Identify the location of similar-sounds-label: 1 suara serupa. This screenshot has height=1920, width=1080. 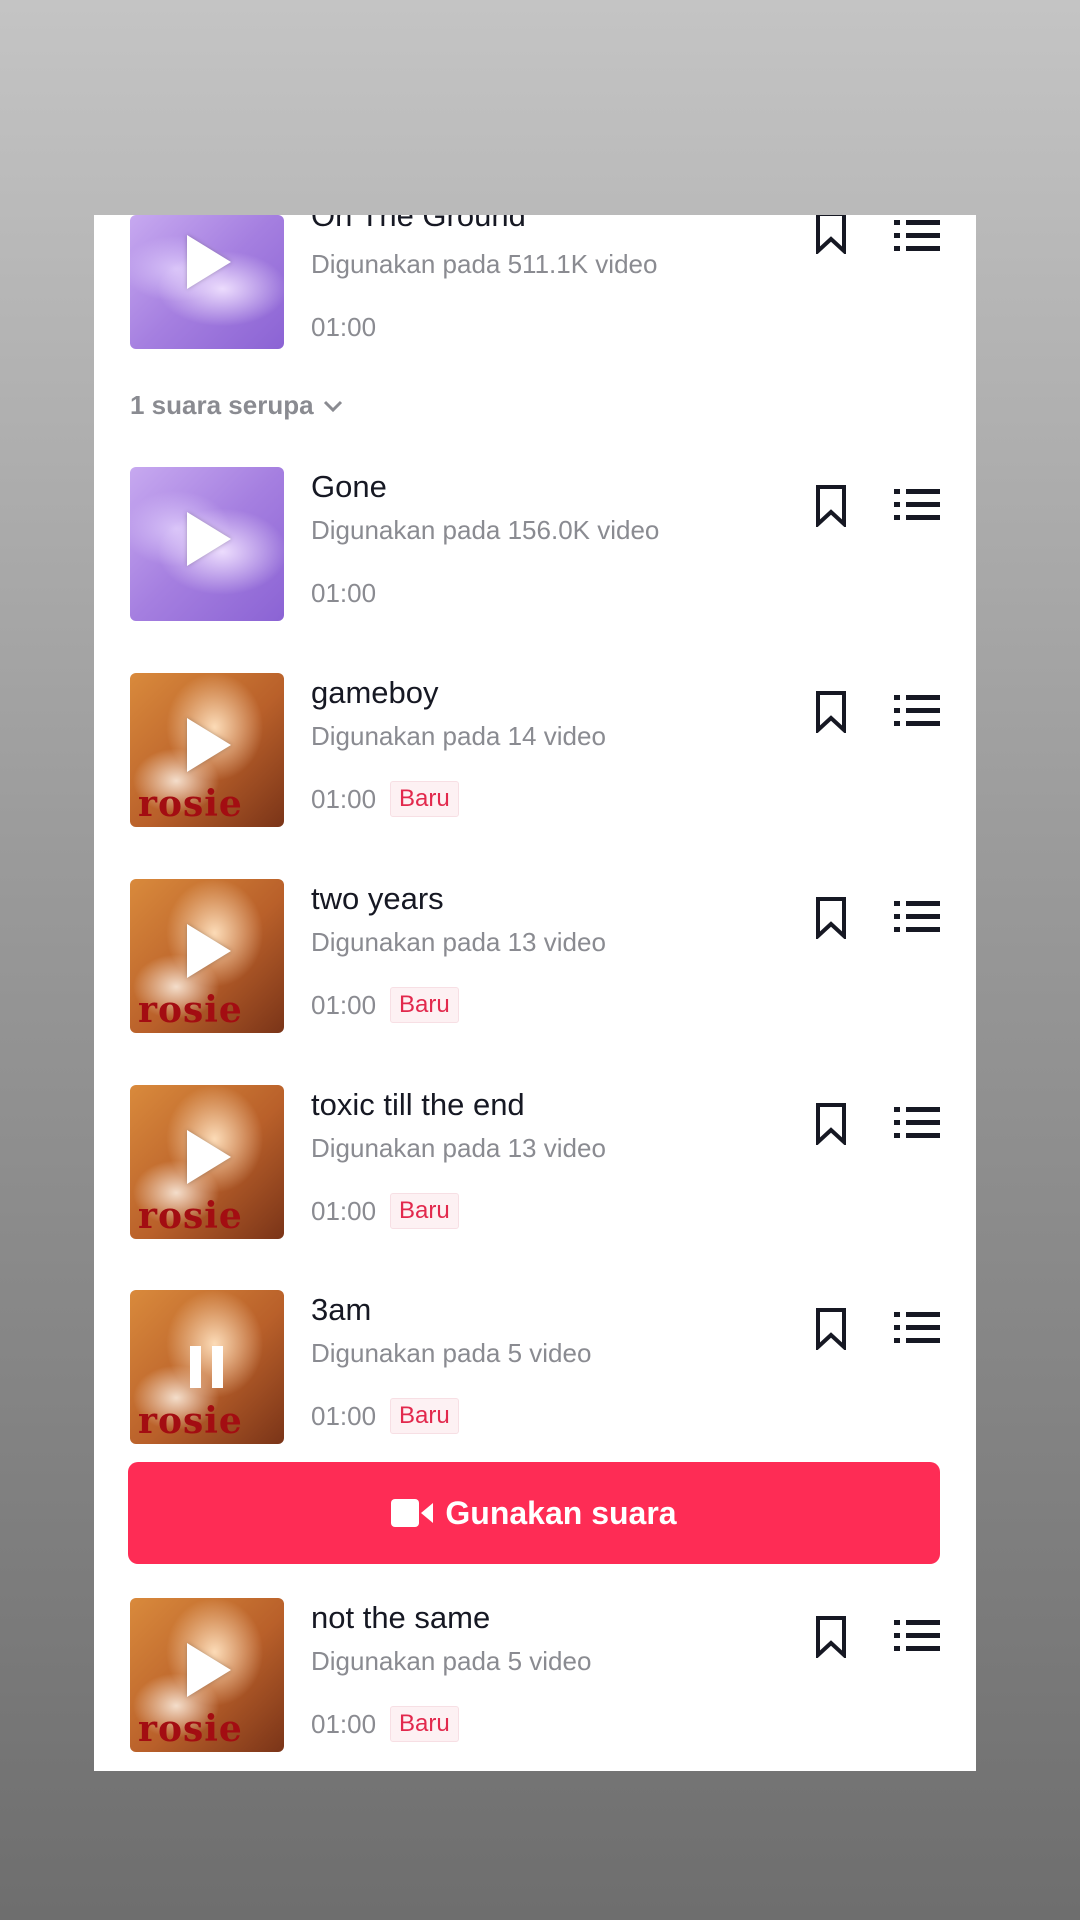
(222, 405).